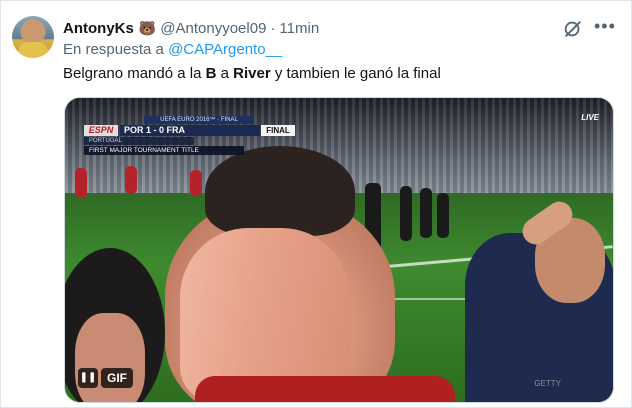  I want to click on match-score: POR 1 - 0 FRA, so click(190, 130).